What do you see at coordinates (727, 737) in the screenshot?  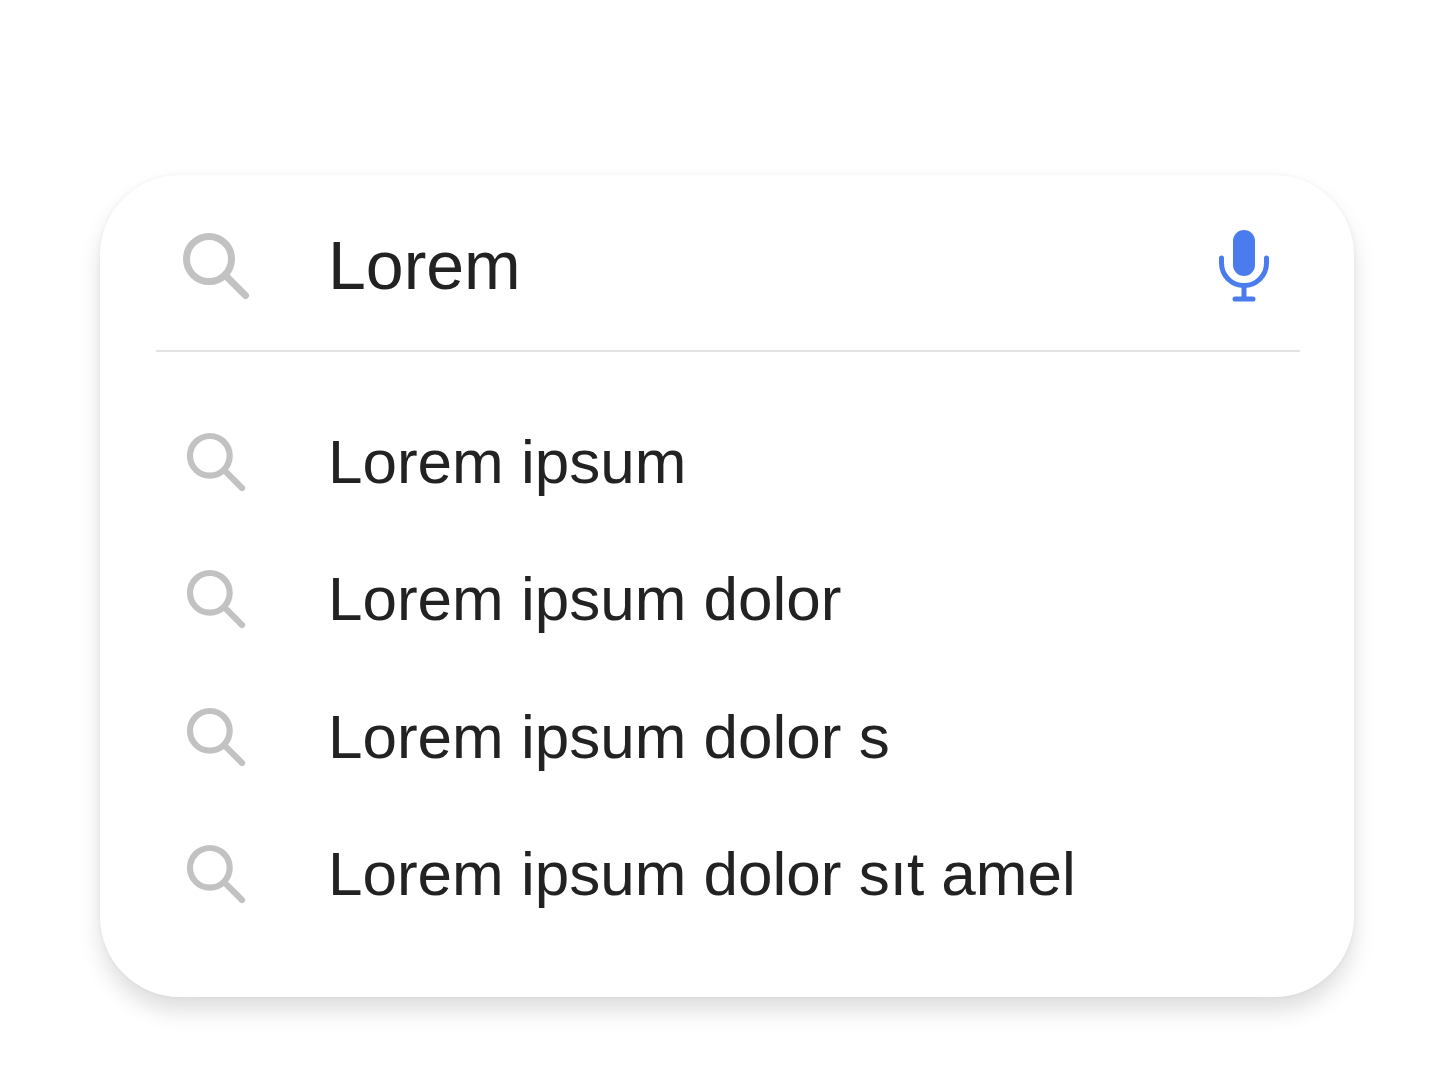 I see `suggestion-item: Lorem ipsum dolor s` at bounding box center [727, 737].